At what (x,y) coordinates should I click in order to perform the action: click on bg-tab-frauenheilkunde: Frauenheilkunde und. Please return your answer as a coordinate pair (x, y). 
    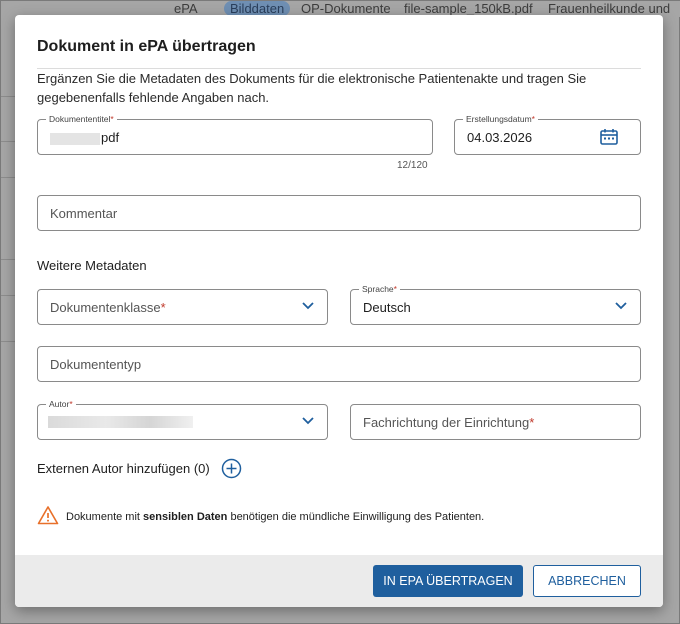
    Looking at the image, I should click on (609, 8).